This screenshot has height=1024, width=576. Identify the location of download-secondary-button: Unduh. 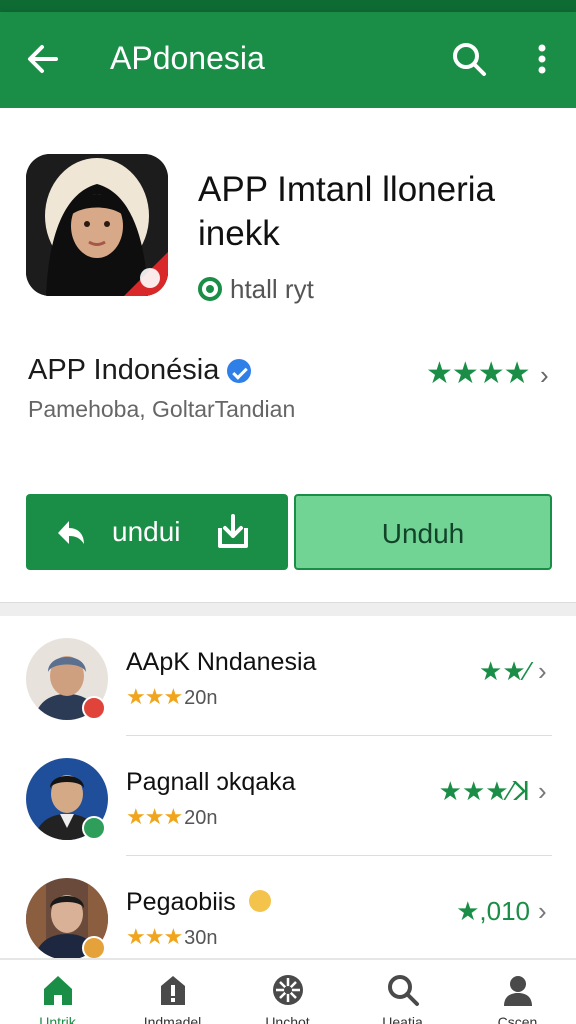
(423, 532).